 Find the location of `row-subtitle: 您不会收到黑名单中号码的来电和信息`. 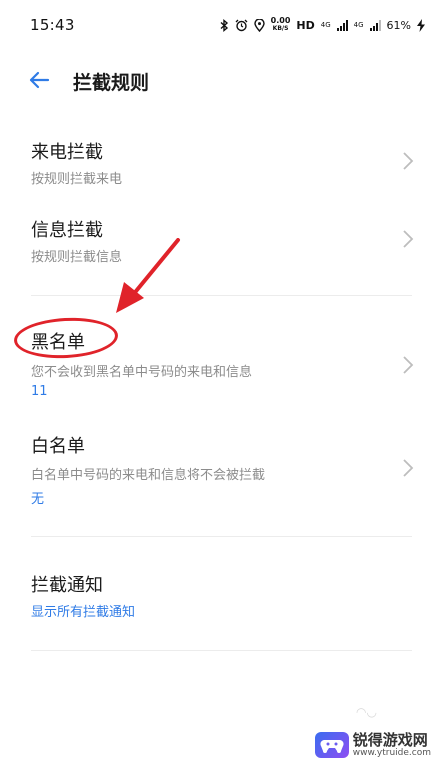

row-subtitle: 您不会收到黑名单中号码的来电和信息 is located at coordinates (142, 372).